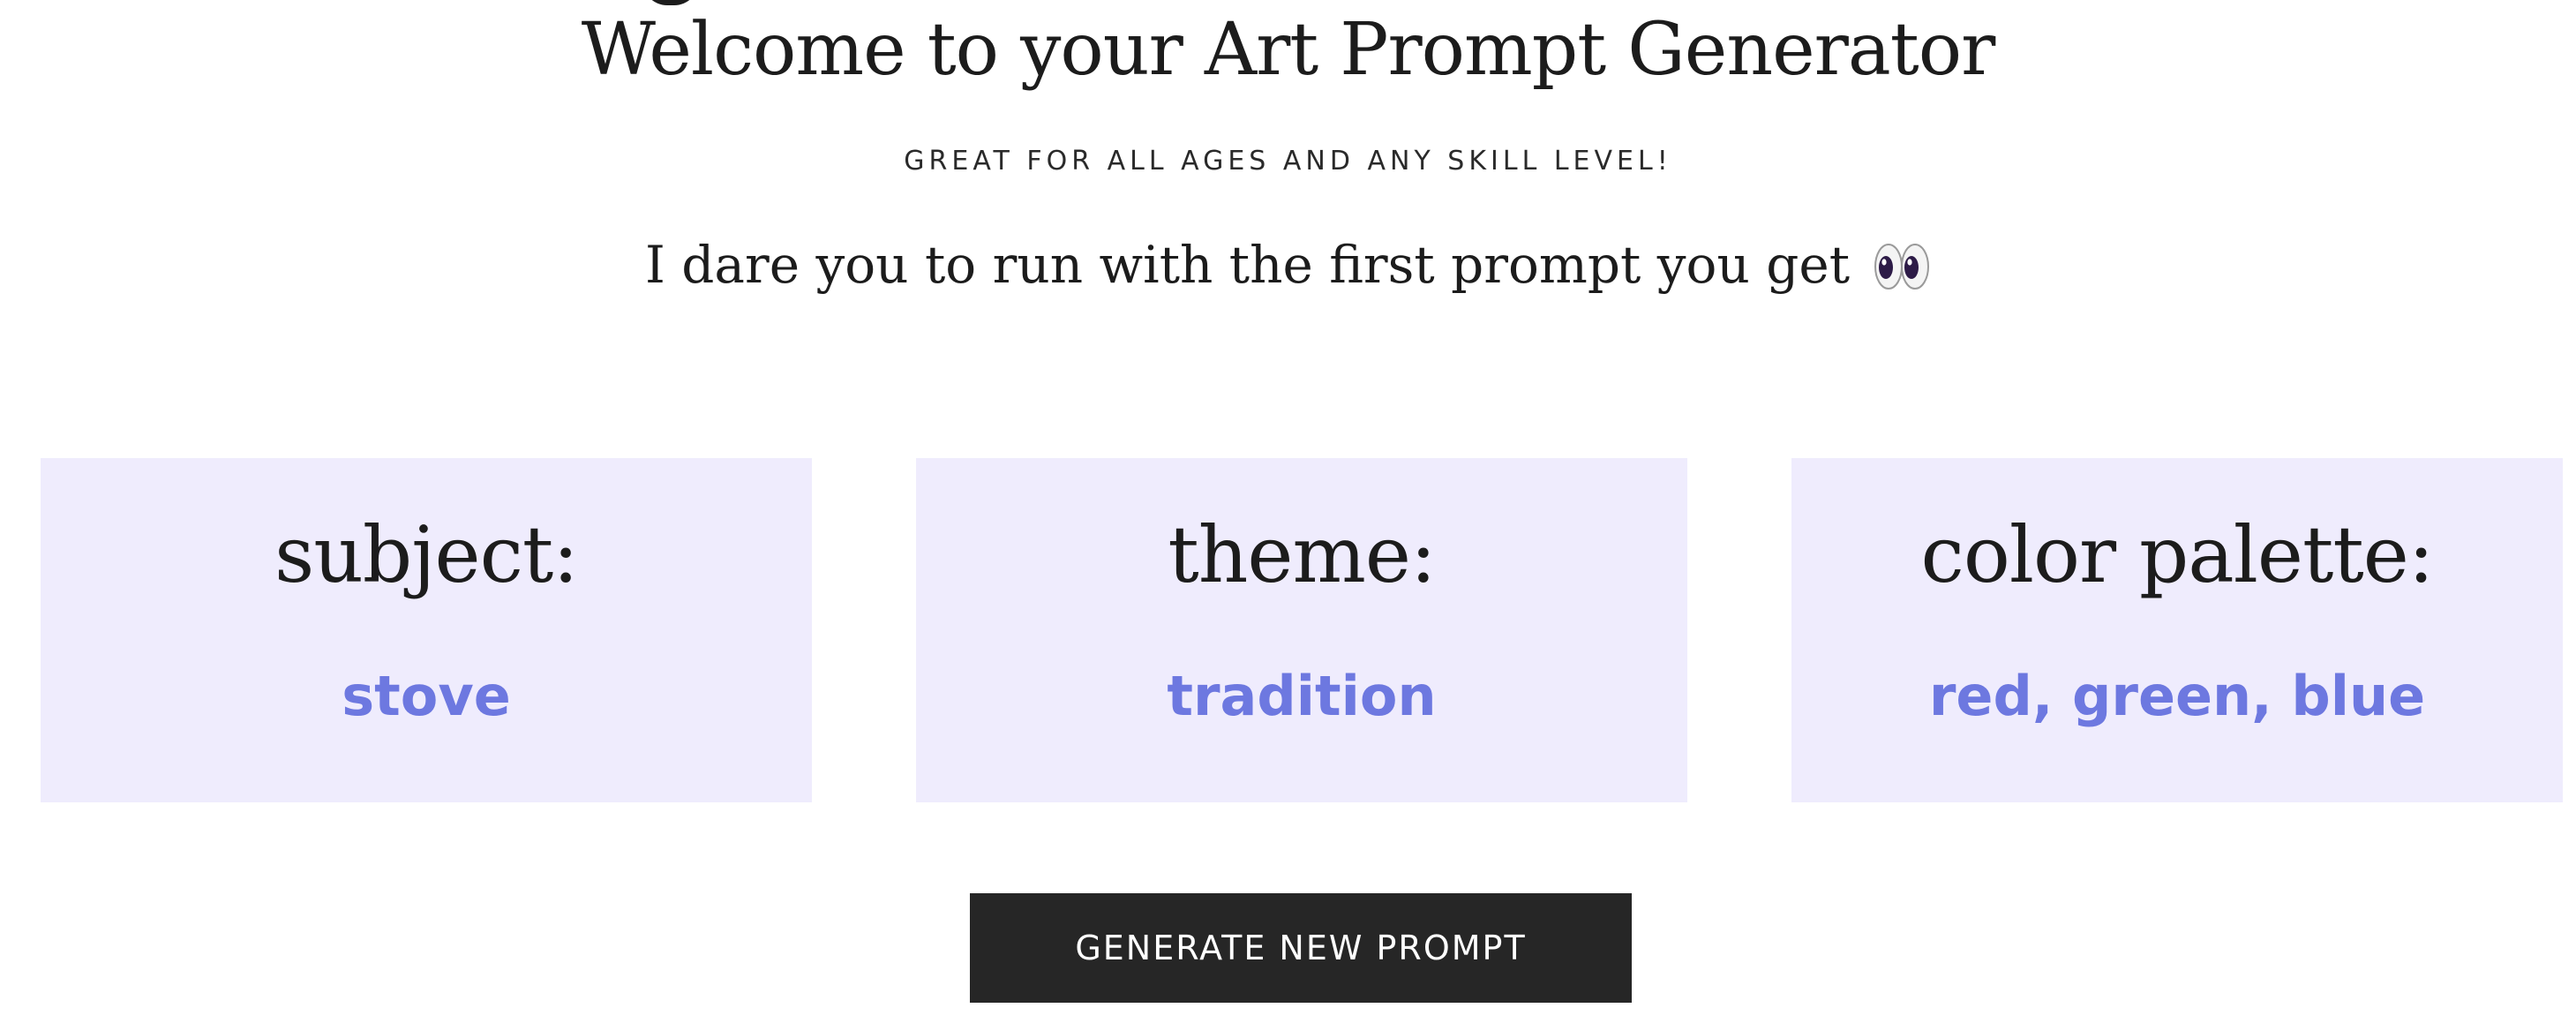  I want to click on subject-card: subject: stove, so click(426, 630).